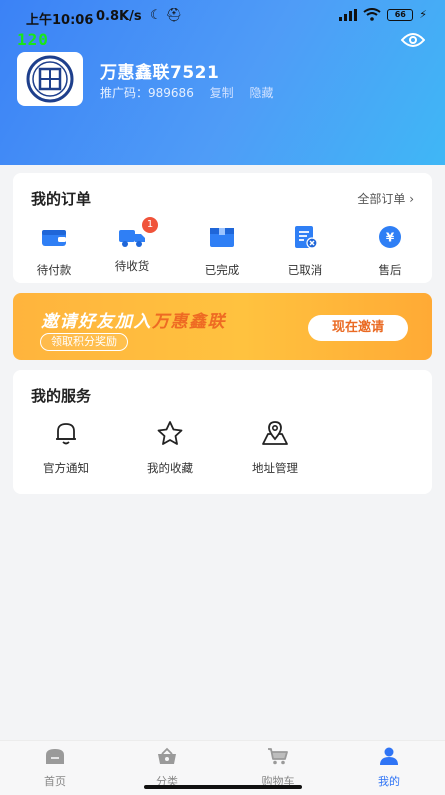  What do you see at coordinates (124, 93) in the screenshot?
I see `promo-label: 推广码：` at bounding box center [124, 93].